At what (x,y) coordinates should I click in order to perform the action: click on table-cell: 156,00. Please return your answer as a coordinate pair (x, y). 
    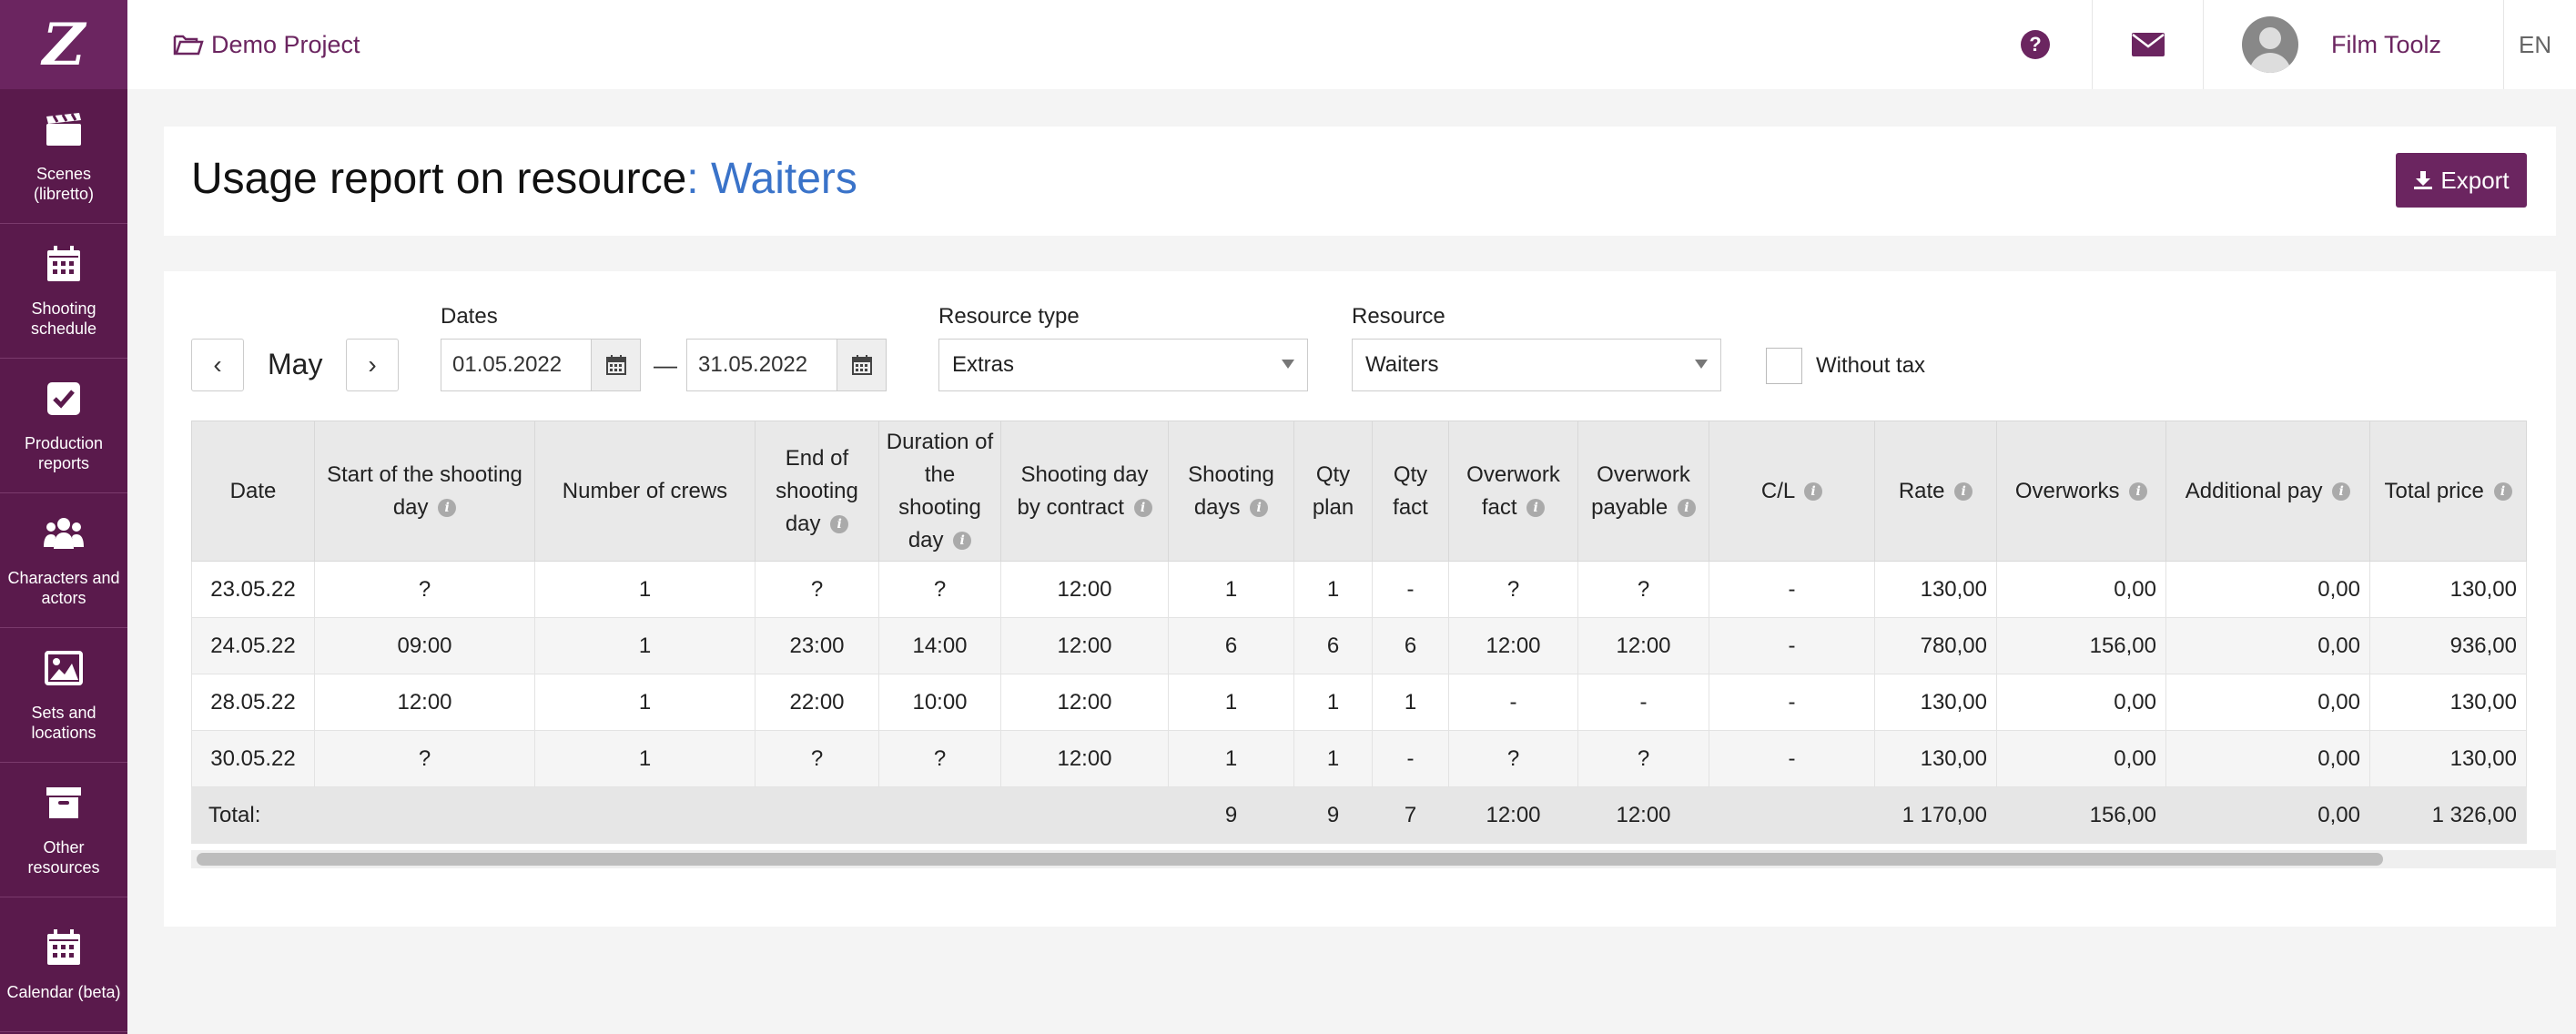
    Looking at the image, I should click on (2081, 645).